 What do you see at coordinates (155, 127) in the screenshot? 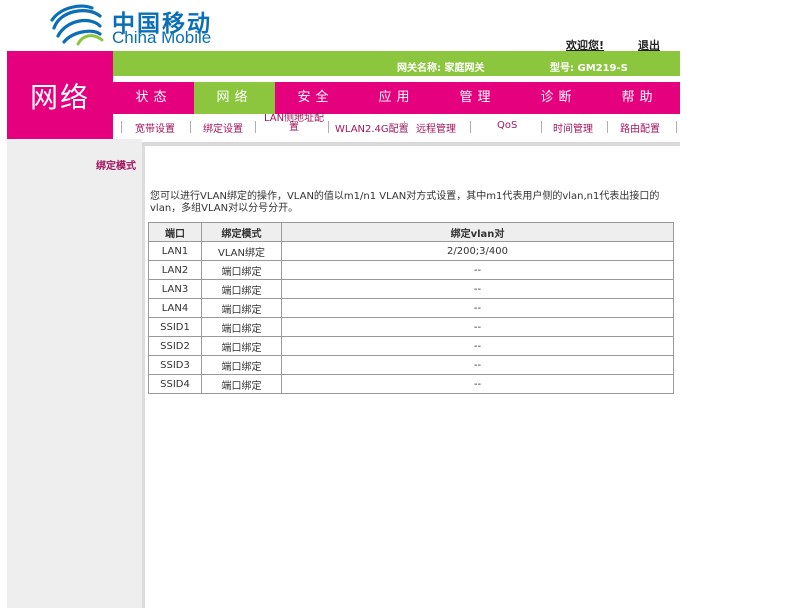
I see `subnav-broadband: 宽带设置` at bounding box center [155, 127].